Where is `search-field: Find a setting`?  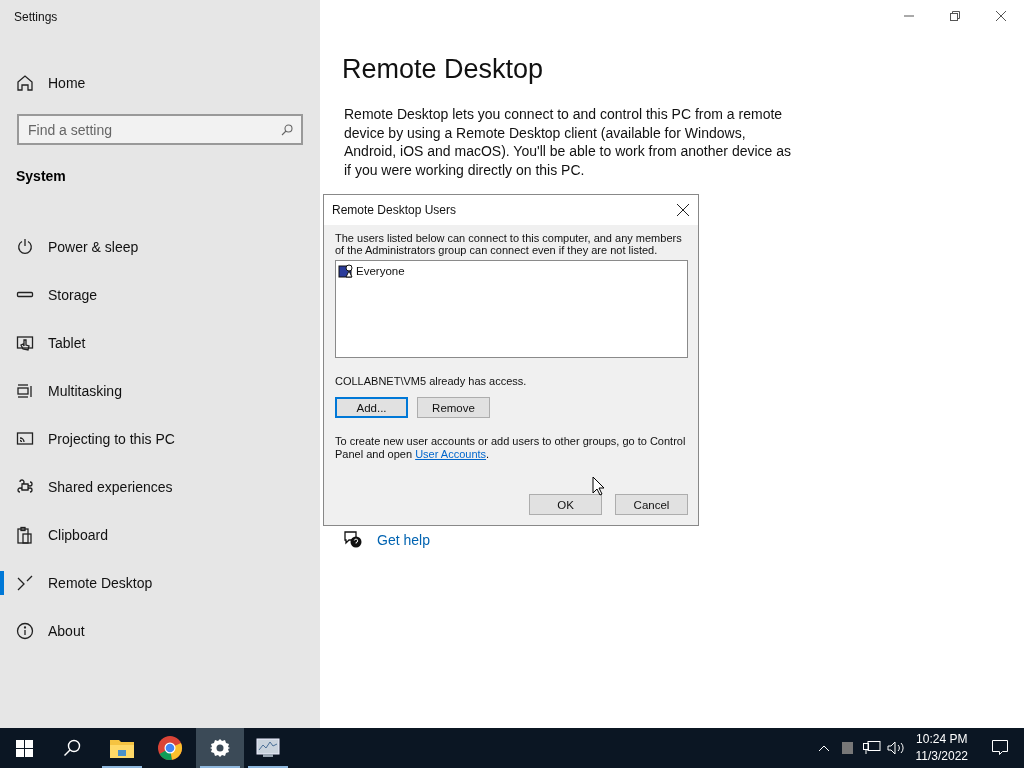
search-field: Find a setting is located at coordinates (160, 129).